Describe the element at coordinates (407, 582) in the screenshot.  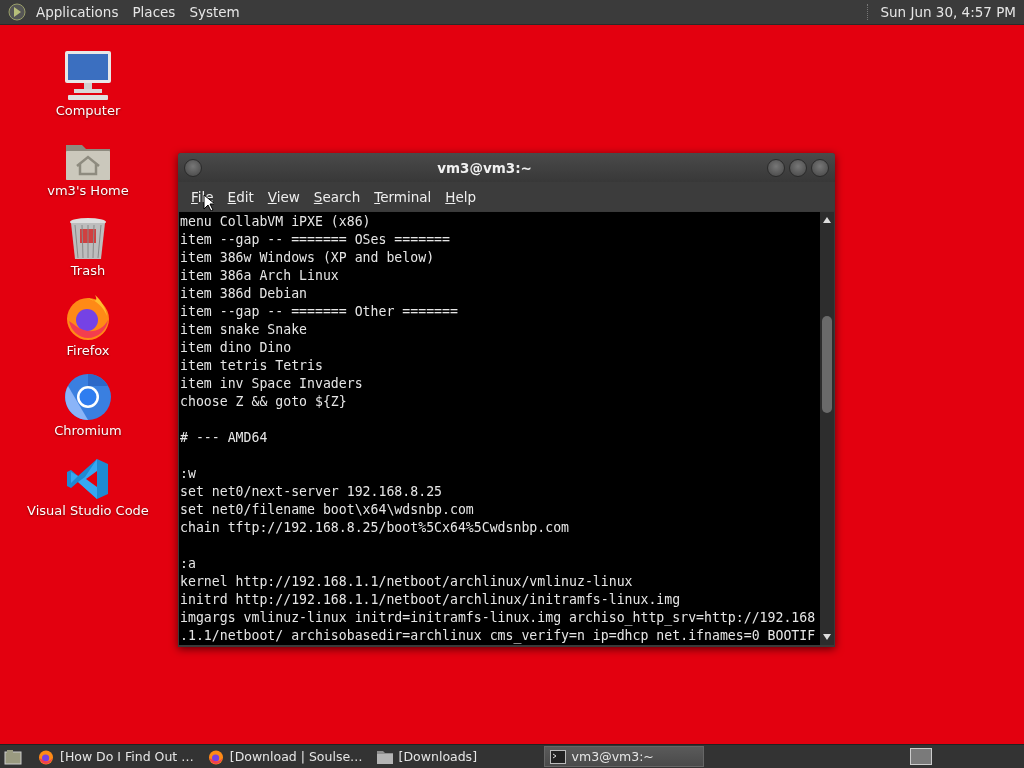
I see `terminal-line: kernel http://192.168.1.1/netboot/archlinux/vmlinuz-linux` at that location.